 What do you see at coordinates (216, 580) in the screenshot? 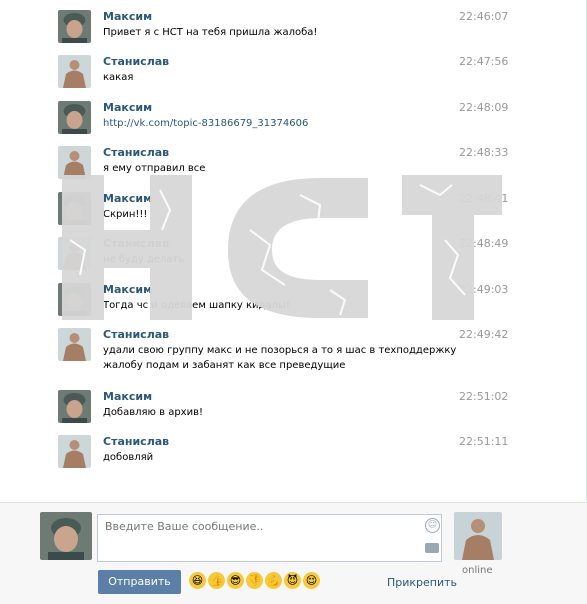
I see `emoji-icon: 👍` at bounding box center [216, 580].